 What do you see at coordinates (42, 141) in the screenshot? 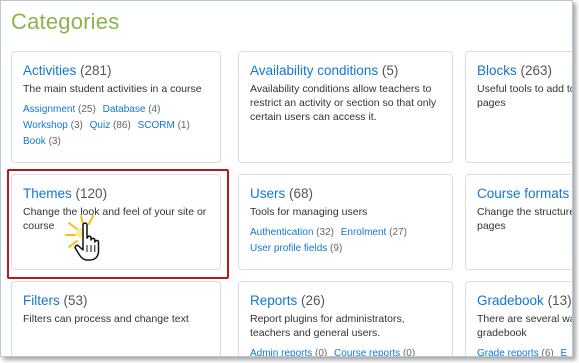
I see `sublink-book: Book (3)` at bounding box center [42, 141].